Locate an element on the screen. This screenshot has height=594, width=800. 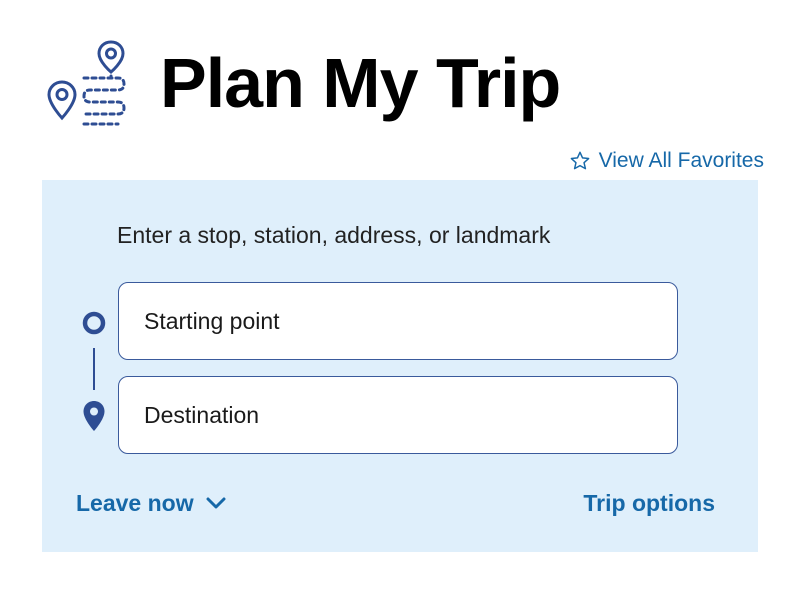
star-outline-icon is located at coordinates (579, 160).